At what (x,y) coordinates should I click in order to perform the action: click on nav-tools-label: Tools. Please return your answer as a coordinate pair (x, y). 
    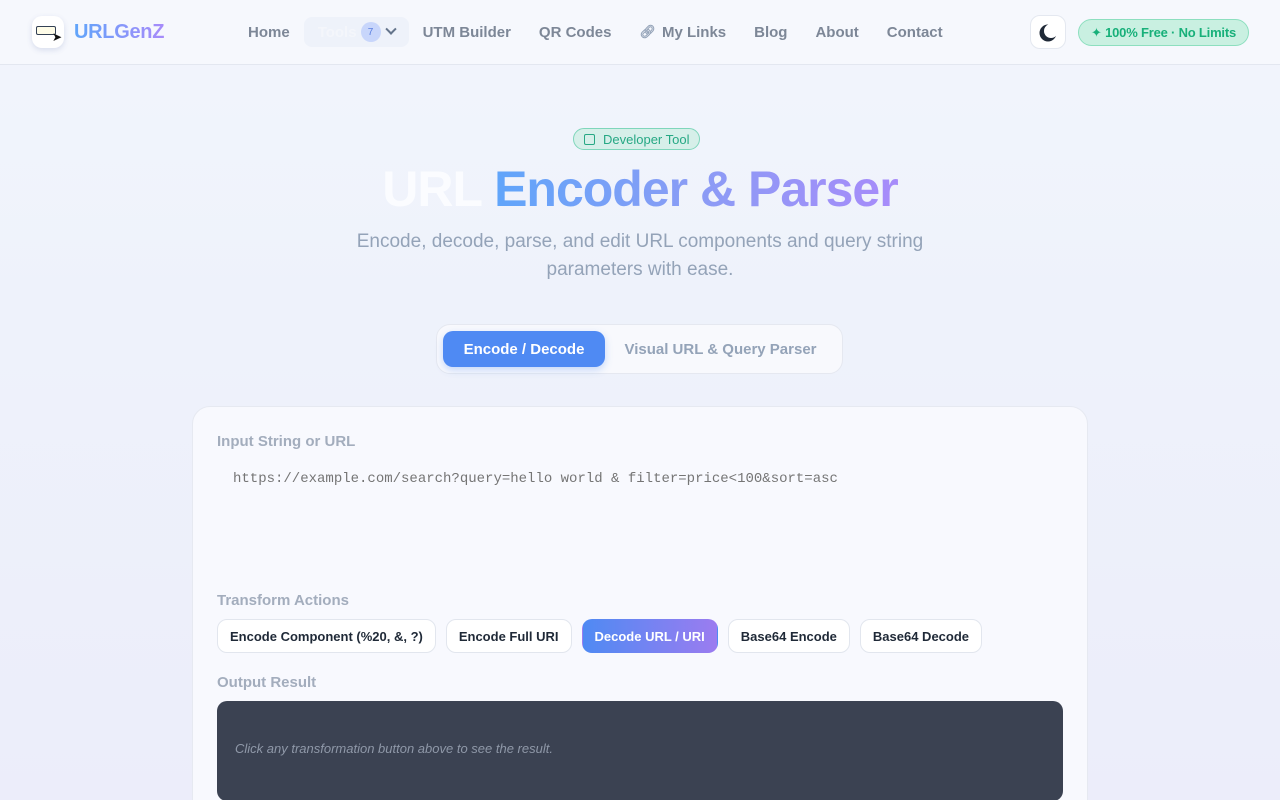
    Looking at the image, I should click on (337, 32).